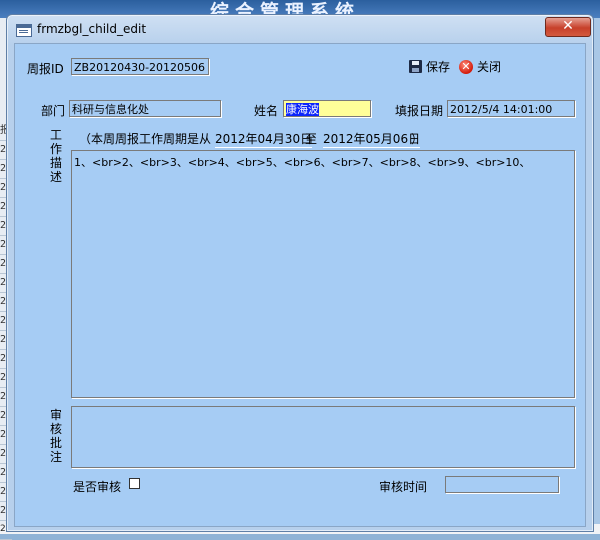  Describe the element at coordinates (300, 29) in the screenshot. I see `dialog-titlebar: frmzbgl_child_edit ✕` at that location.